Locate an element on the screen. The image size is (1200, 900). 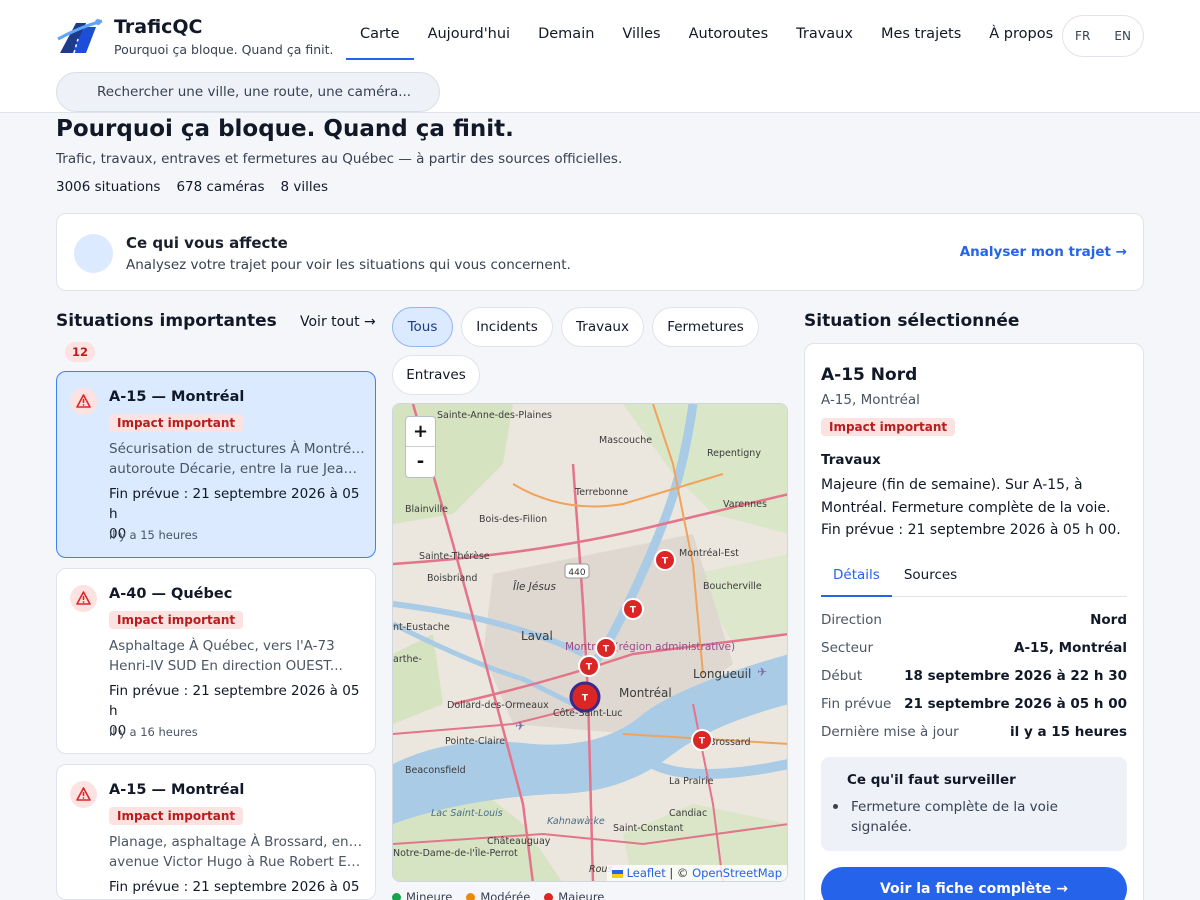
filter-incidents: Incidents is located at coordinates (507, 327).